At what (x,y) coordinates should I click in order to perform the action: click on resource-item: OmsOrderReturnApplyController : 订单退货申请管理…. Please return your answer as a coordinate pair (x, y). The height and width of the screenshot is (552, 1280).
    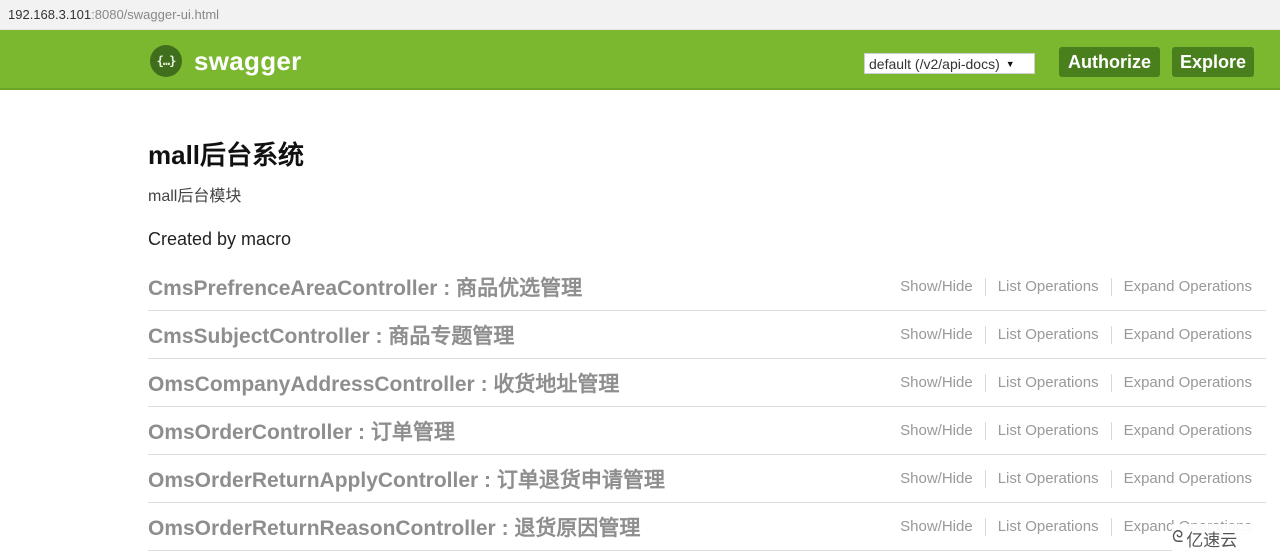
    Looking at the image, I should click on (707, 479).